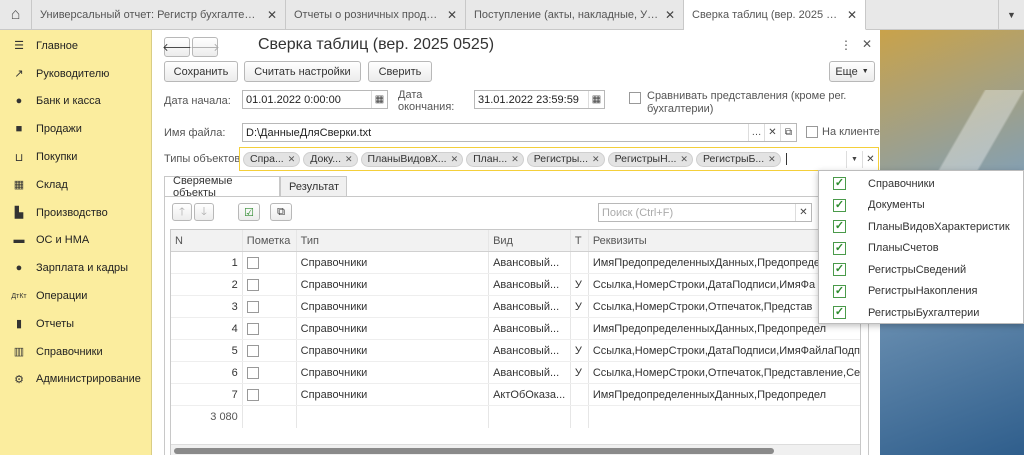 This screenshot has height=455, width=1024. What do you see at coordinates (376, 15) in the screenshot?
I see `tab-retail-reports: Отчеты о розничных продажах ✕` at bounding box center [376, 15].